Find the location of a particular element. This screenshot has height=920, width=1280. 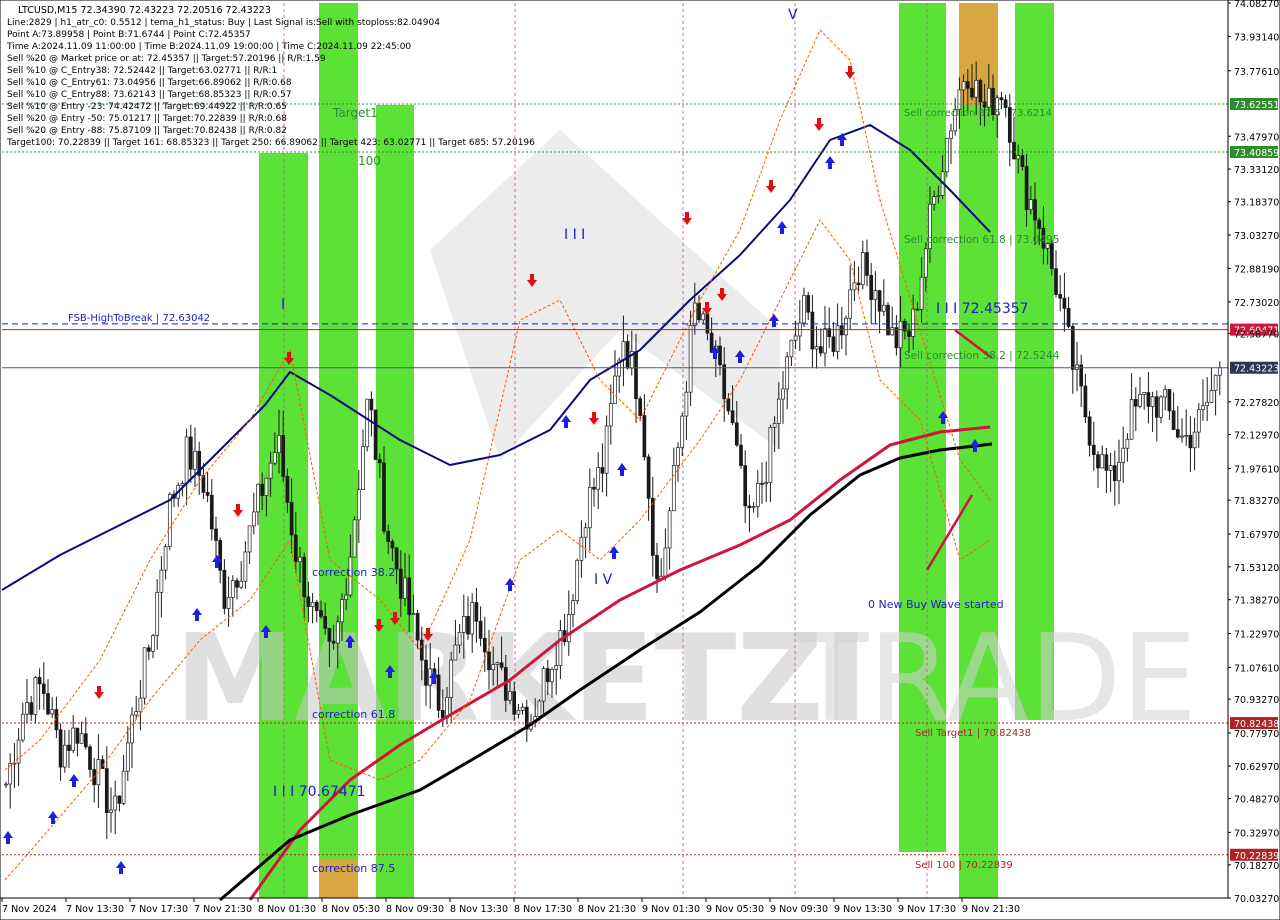

x-tick-label: 7 Nov 13:30 is located at coordinates (95, 909).